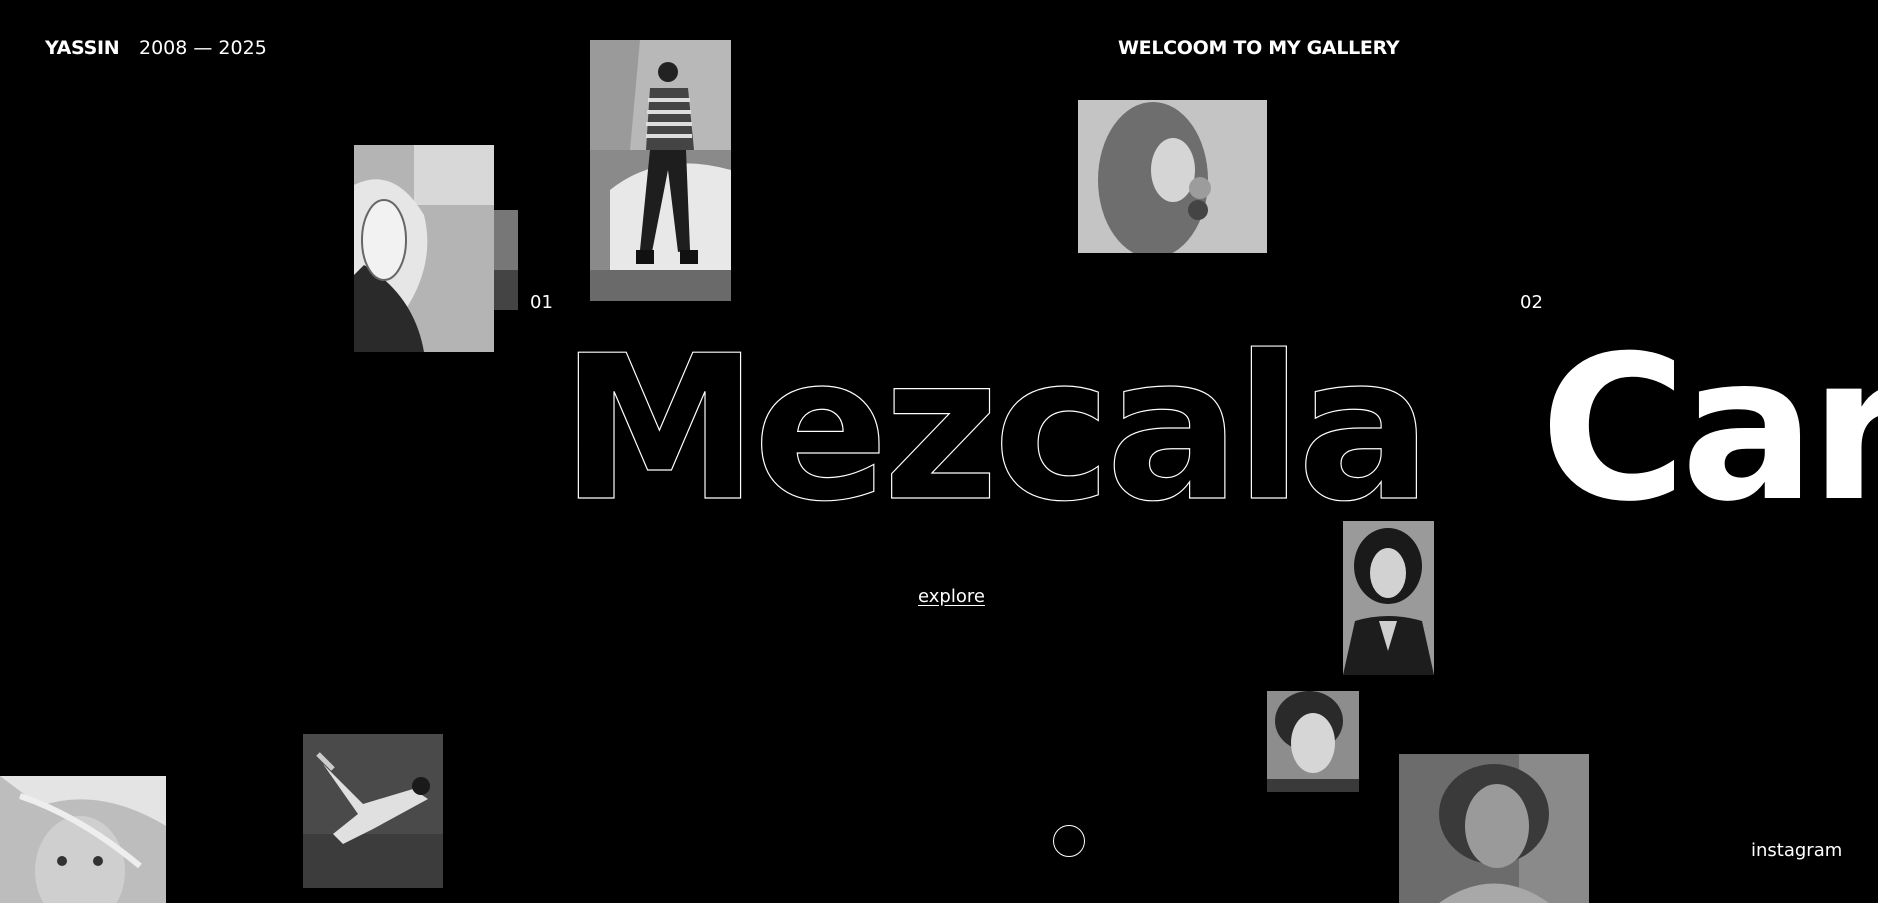 The image size is (1878, 903). Describe the element at coordinates (951, 596) in the screenshot. I see `explore-link: explore` at that location.